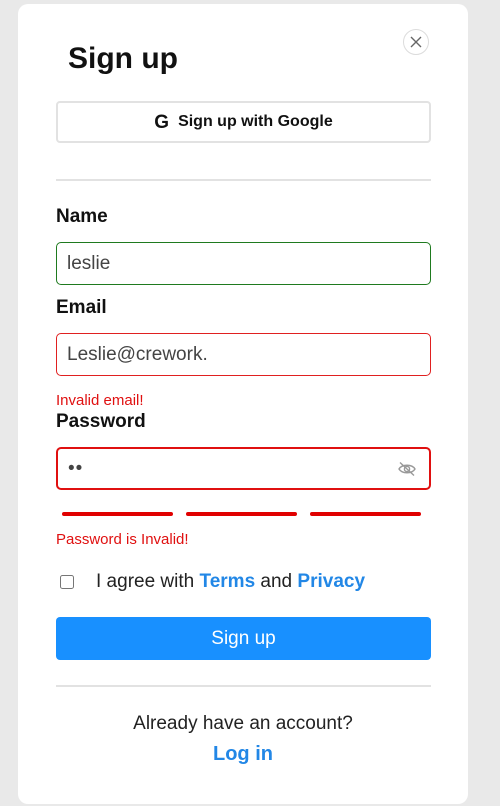 This screenshot has height=806, width=500. I want to click on agree-row: I agree with Terms and Privacy, so click(212, 582).